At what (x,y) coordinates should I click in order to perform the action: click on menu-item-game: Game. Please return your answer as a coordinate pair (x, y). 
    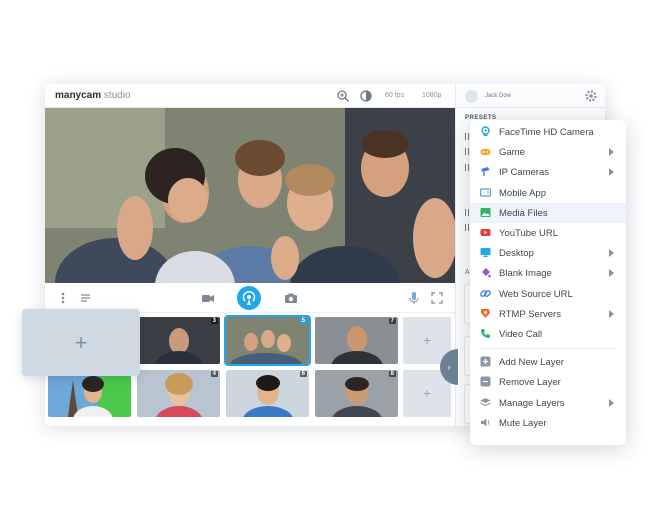
    Looking at the image, I should click on (548, 152).